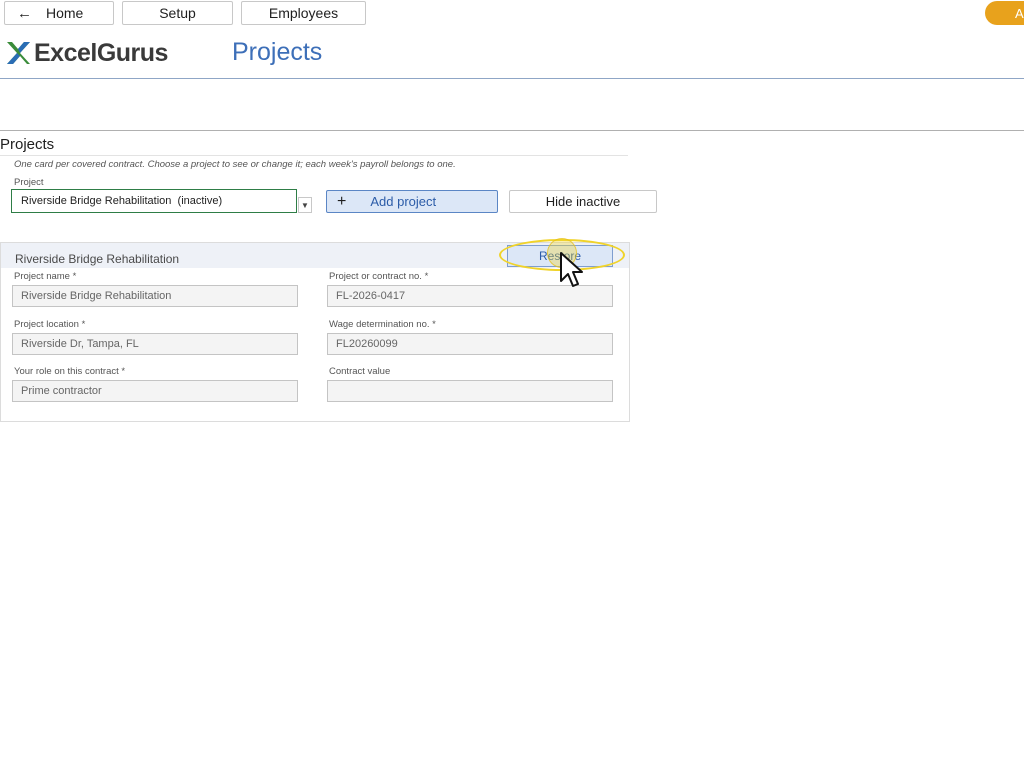  I want to click on header-divider, so click(512, 78).